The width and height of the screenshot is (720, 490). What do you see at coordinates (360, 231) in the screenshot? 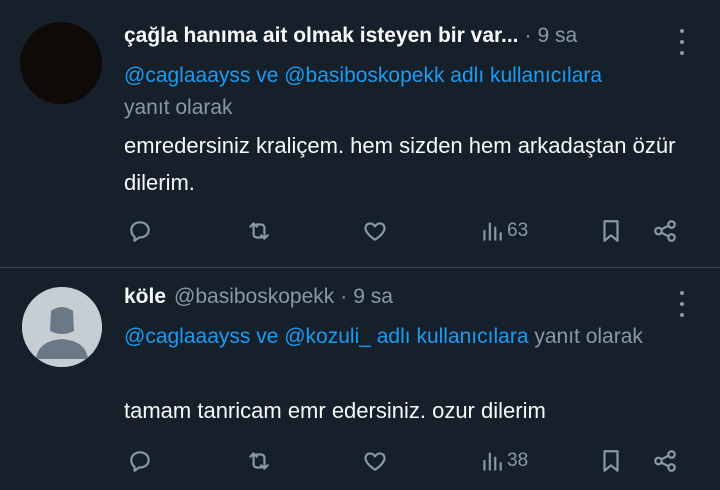
I see `tweet-actions: 63` at bounding box center [360, 231].